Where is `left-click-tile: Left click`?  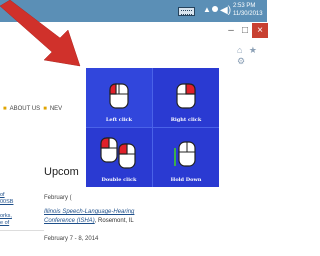
left-click-tile: Left click is located at coordinates (119, 97).